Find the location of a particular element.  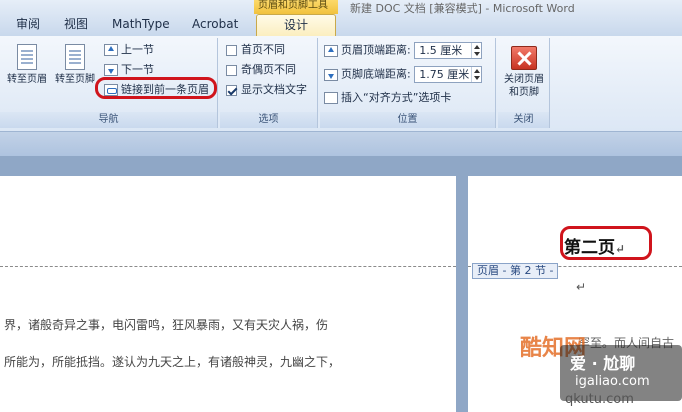

tab-design: 设计 is located at coordinates (296, 25).